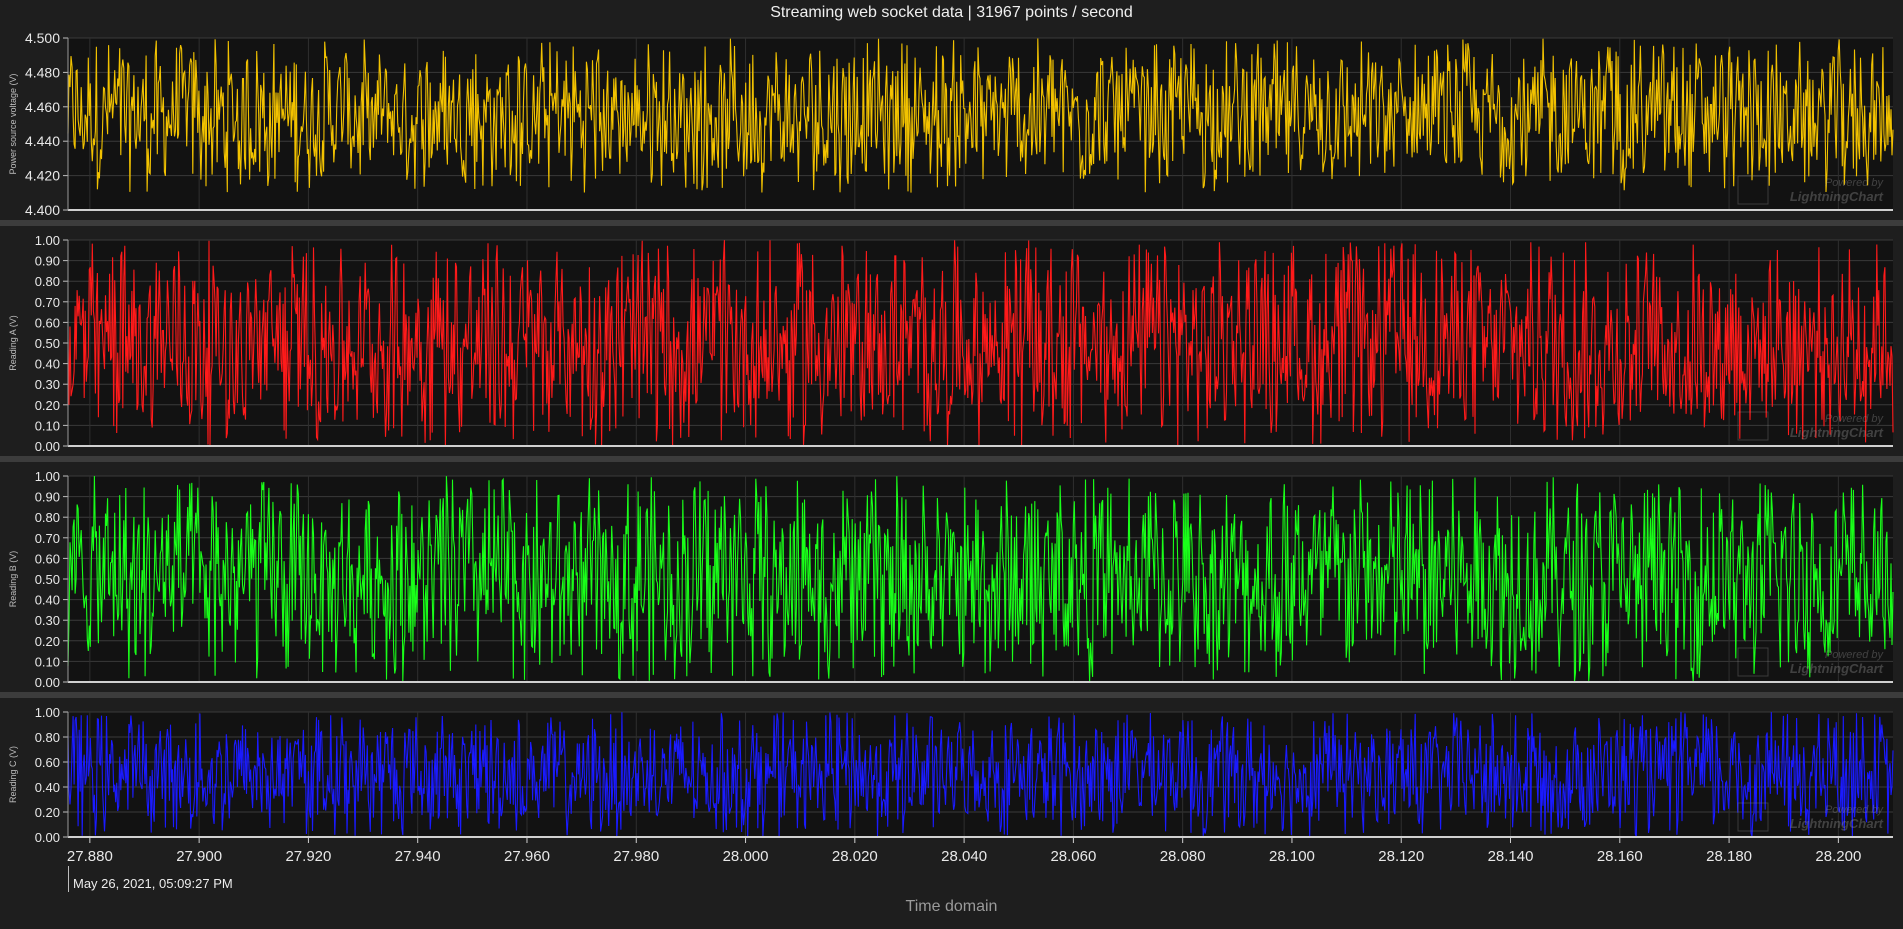  Describe the element at coordinates (153, 883) in the screenshot. I see `time-origin-label: May 26, 2021, 05:09:27 PM` at that location.